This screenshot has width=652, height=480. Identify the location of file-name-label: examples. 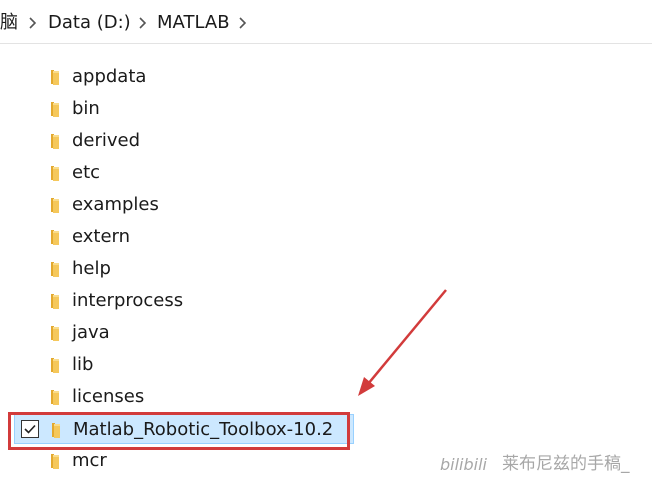
(115, 204).